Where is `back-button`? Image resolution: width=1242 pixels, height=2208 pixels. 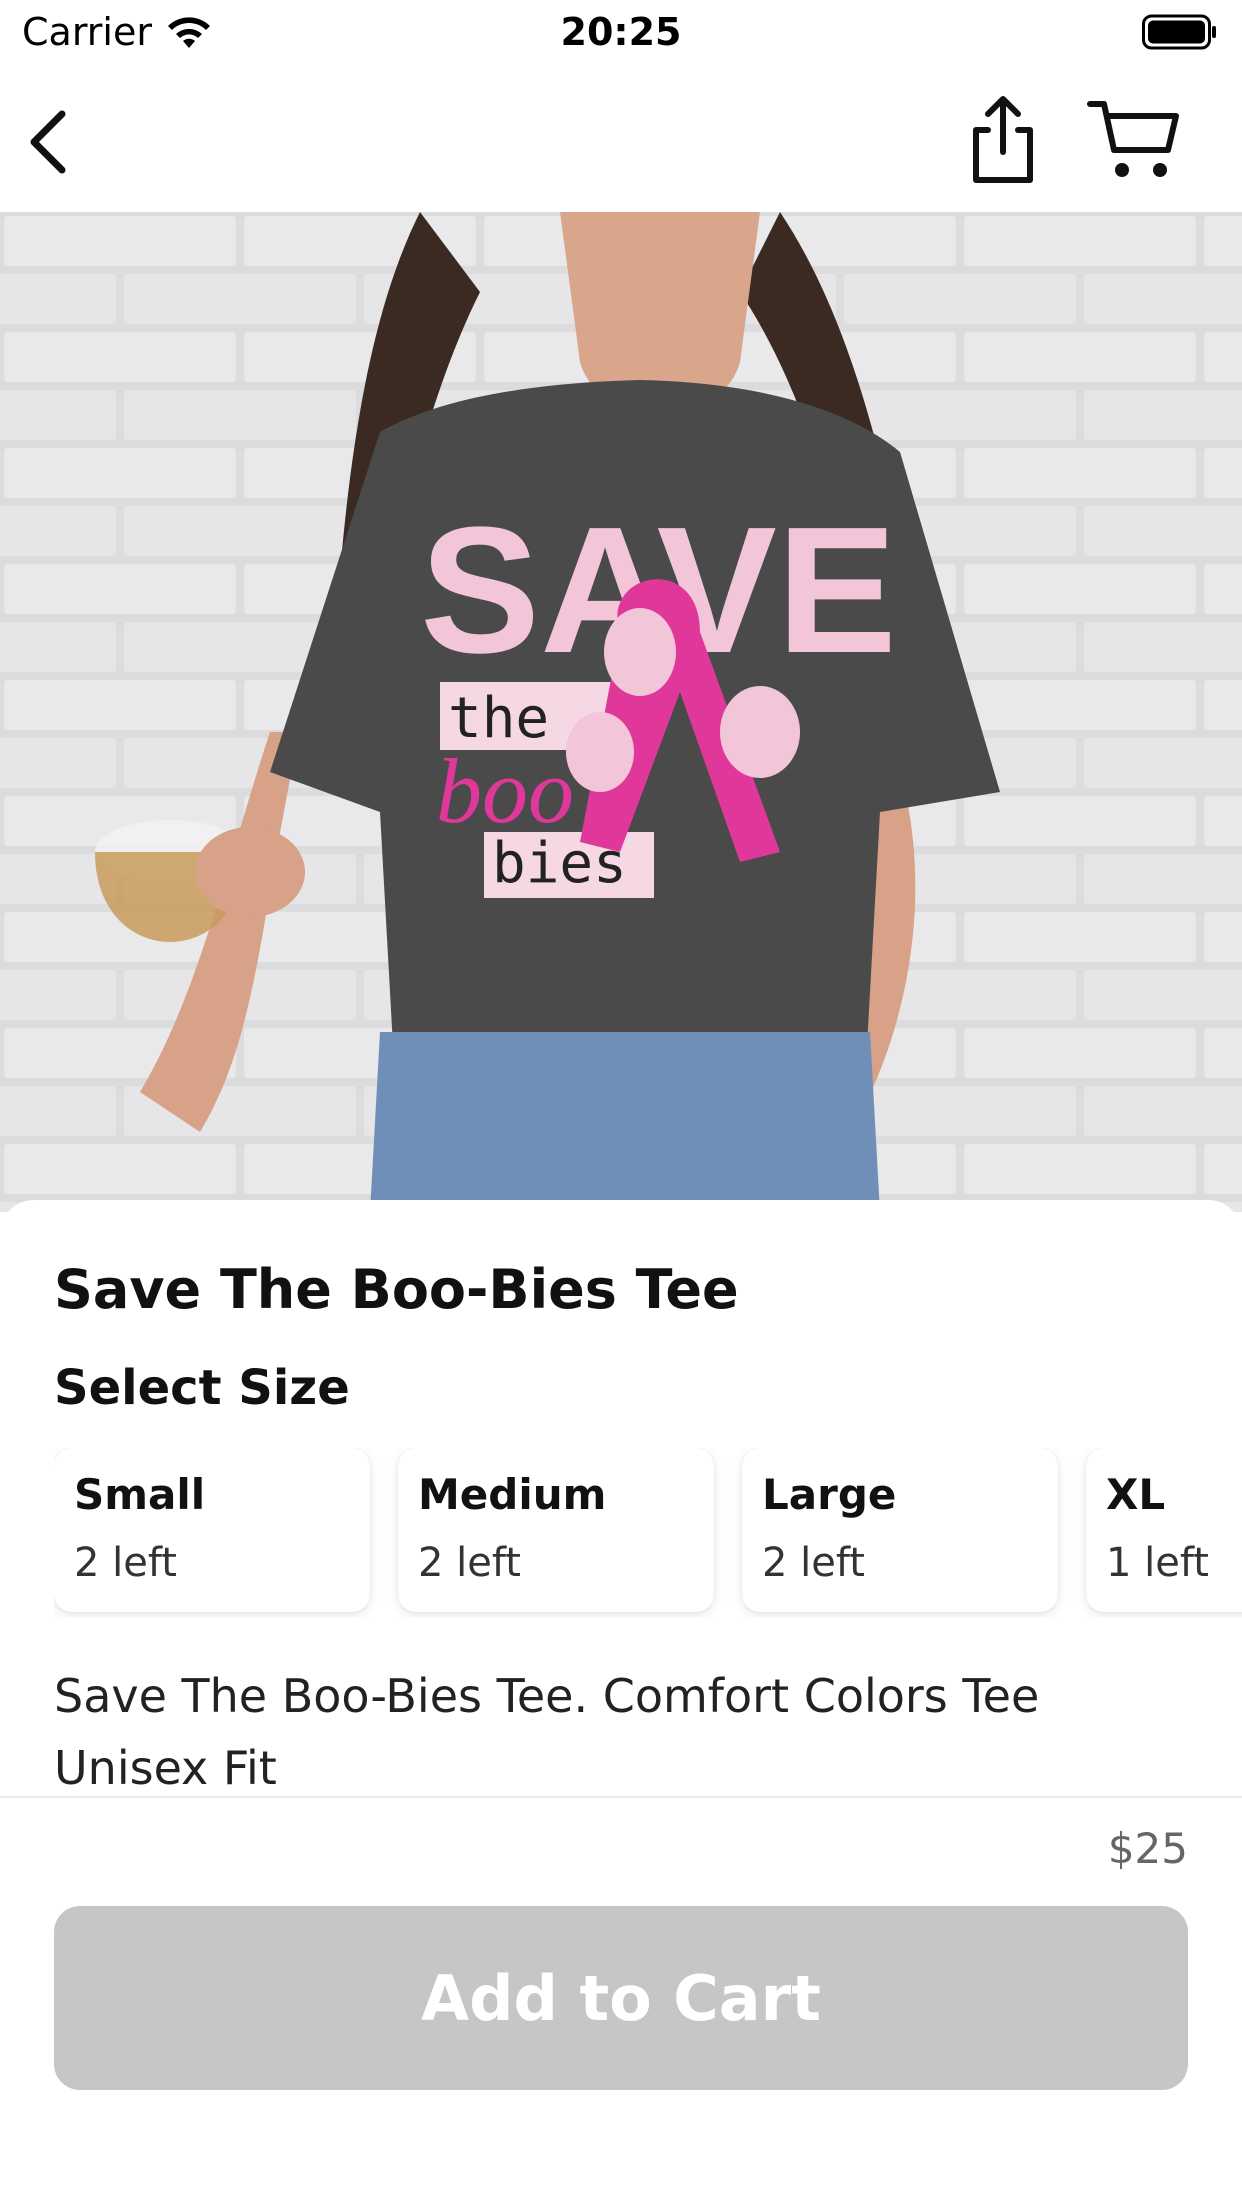 back-button is located at coordinates (48, 142).